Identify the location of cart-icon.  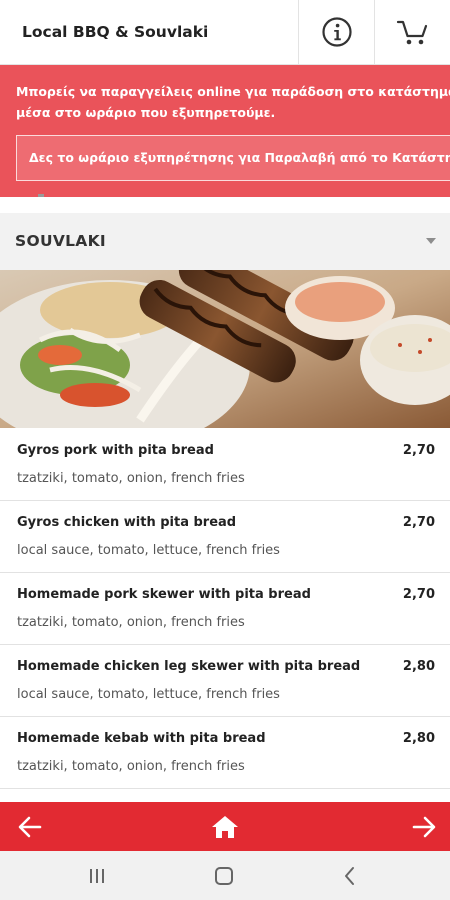
(412, 32).